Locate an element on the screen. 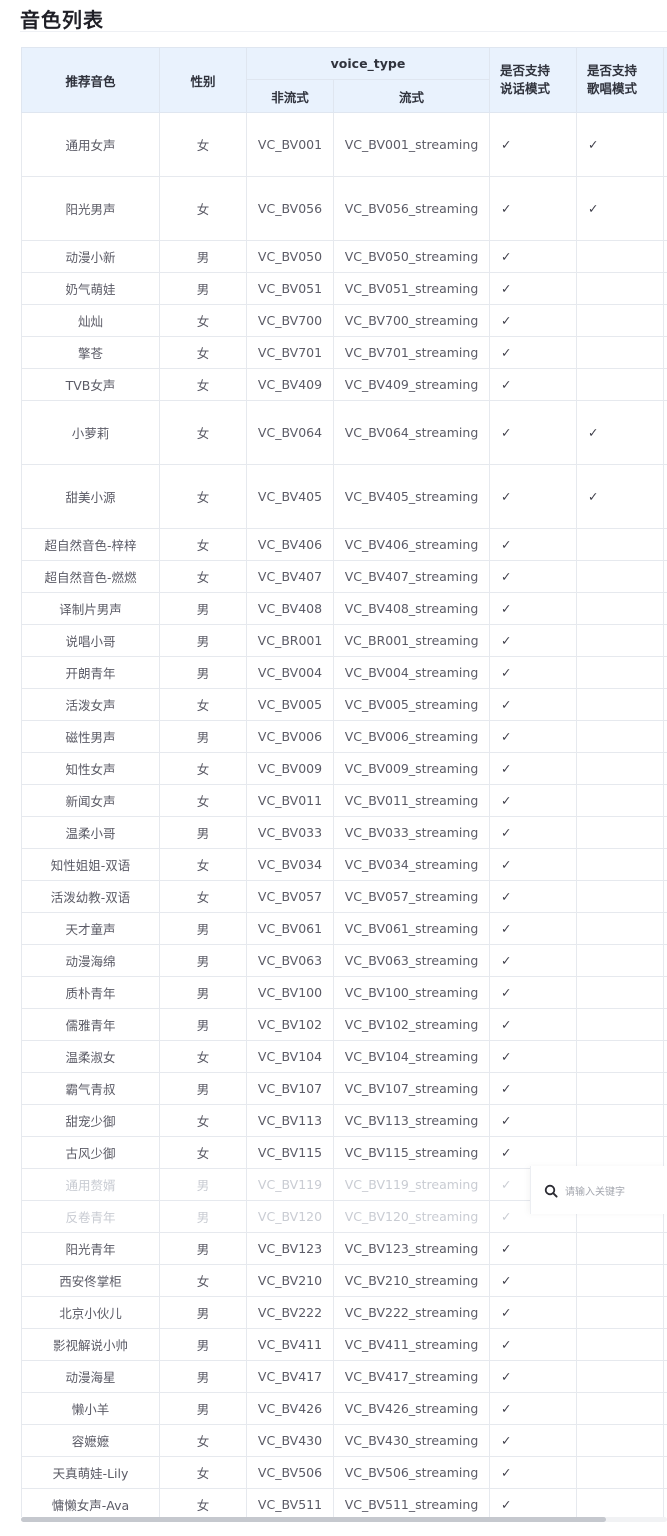  cell-voice-id: VC_BV408 is located at coordinates (290, 608).